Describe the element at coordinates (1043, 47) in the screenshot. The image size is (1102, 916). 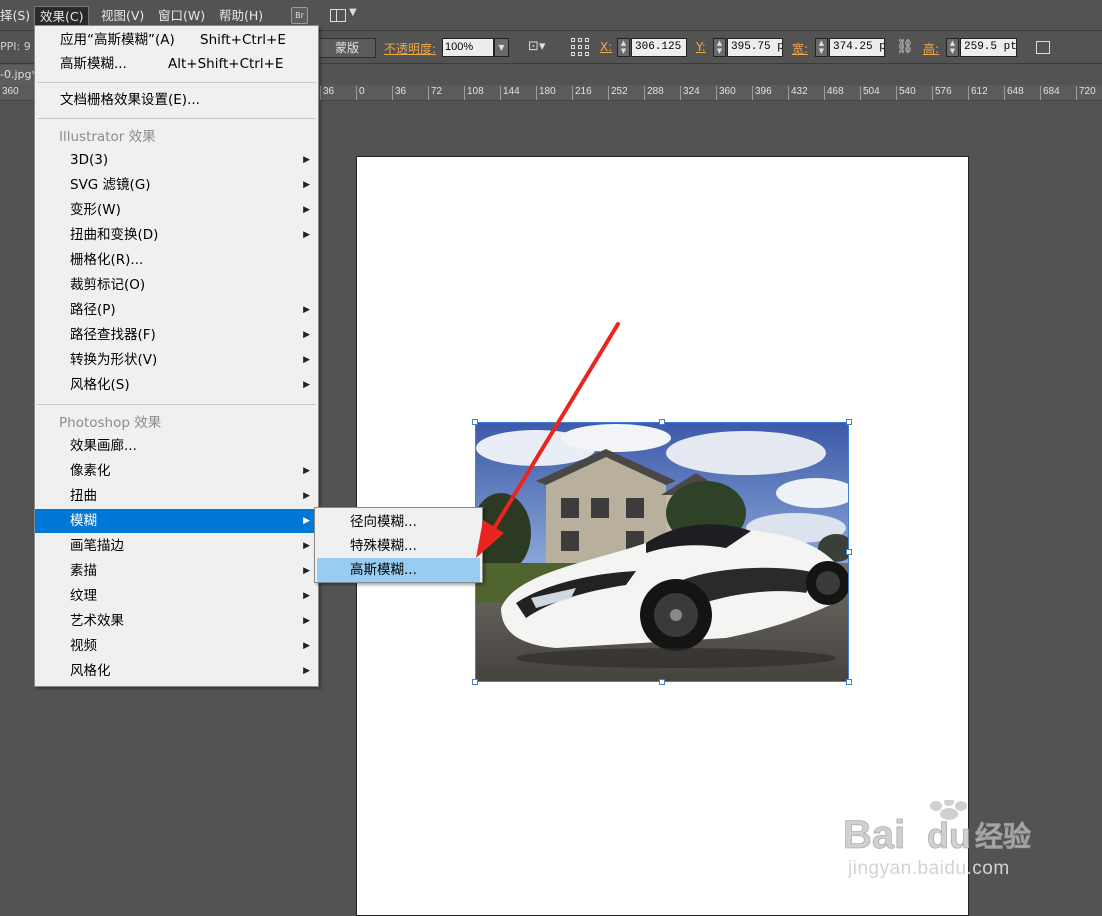
I see `transform-icon` at that location.